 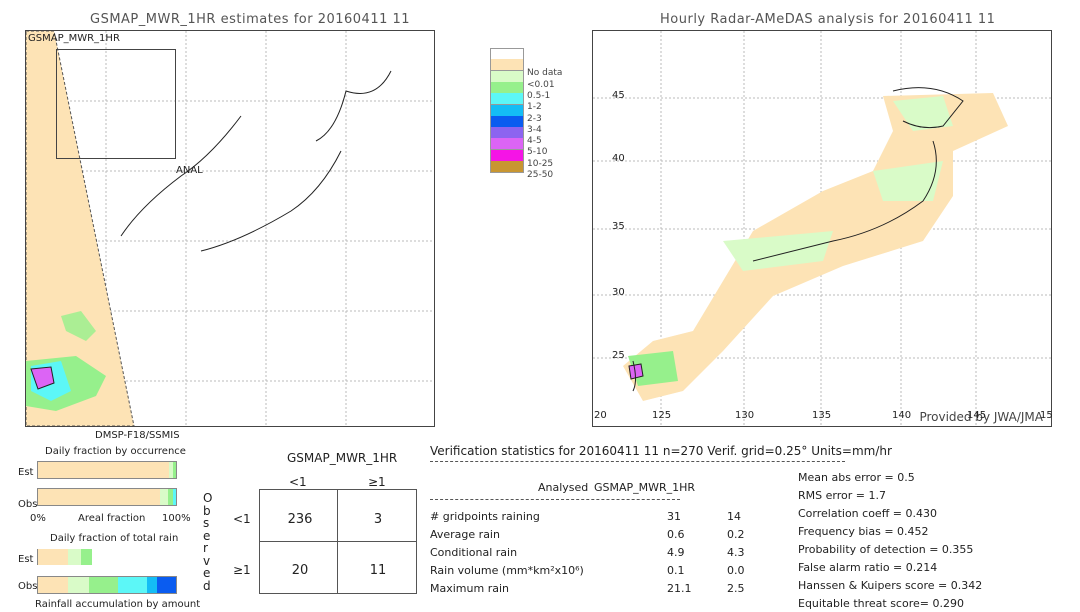 What do you see at coordinates (474, 552) in the screenshot?
I see `stat-label: Conditional rain` at bounding box center [474, 552].